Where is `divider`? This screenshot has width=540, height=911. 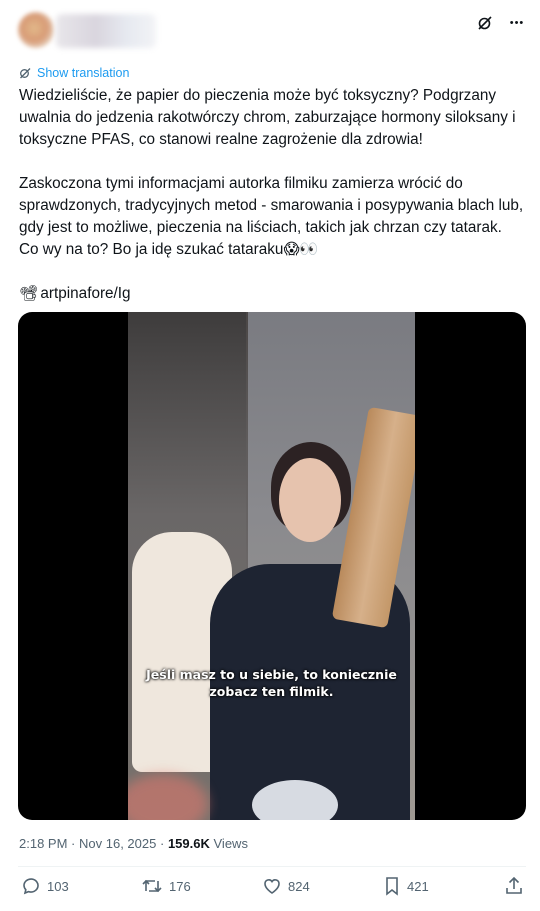
divider is located at coordinates (272, 866).